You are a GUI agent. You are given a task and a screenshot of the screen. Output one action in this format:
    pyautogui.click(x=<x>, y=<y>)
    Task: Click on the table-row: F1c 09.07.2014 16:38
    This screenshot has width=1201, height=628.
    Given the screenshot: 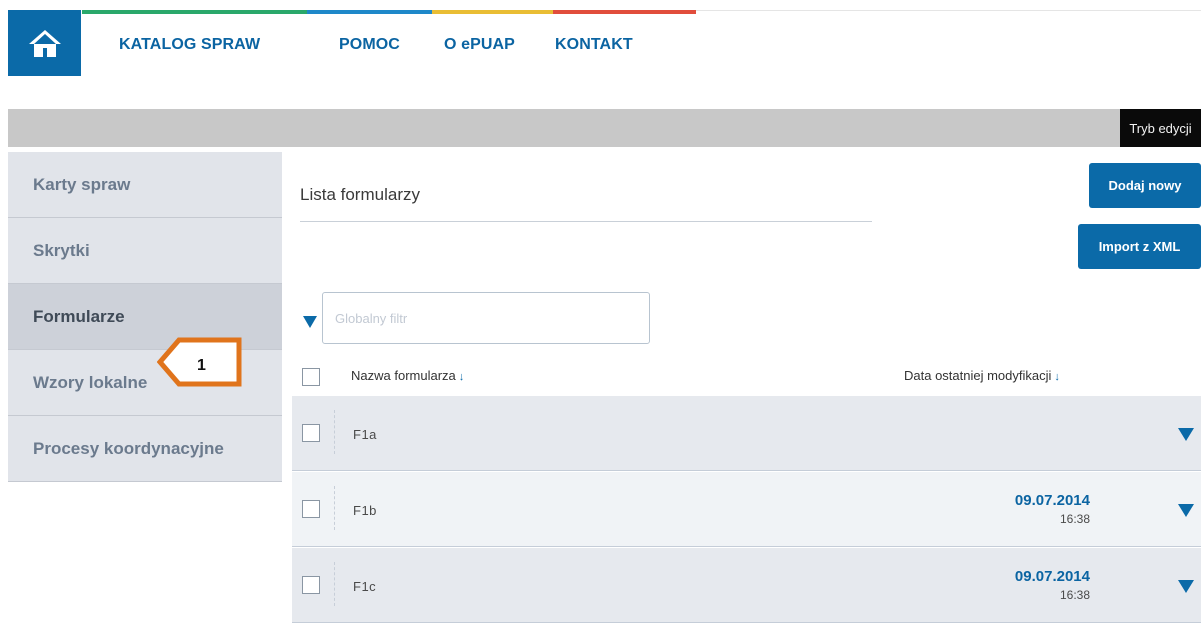 What is the action you would take?
    pyautogui.click(x=746, y=585)
    